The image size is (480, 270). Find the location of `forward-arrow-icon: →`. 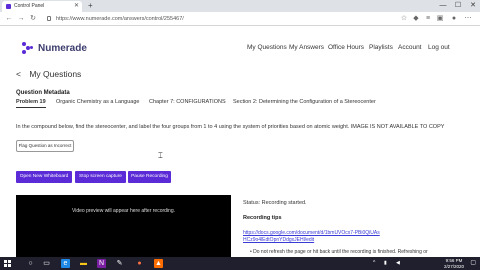

forward-arrow-icon: → is located at coordinates (21, 19).